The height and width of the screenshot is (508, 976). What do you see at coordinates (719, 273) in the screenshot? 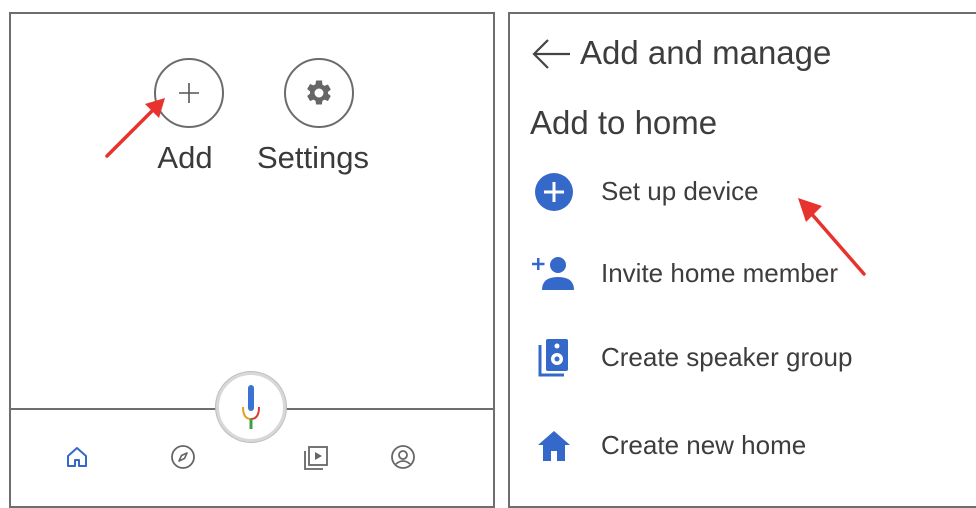
I see `menu-item-label: Invite home member` at bounding box center [719, 273].